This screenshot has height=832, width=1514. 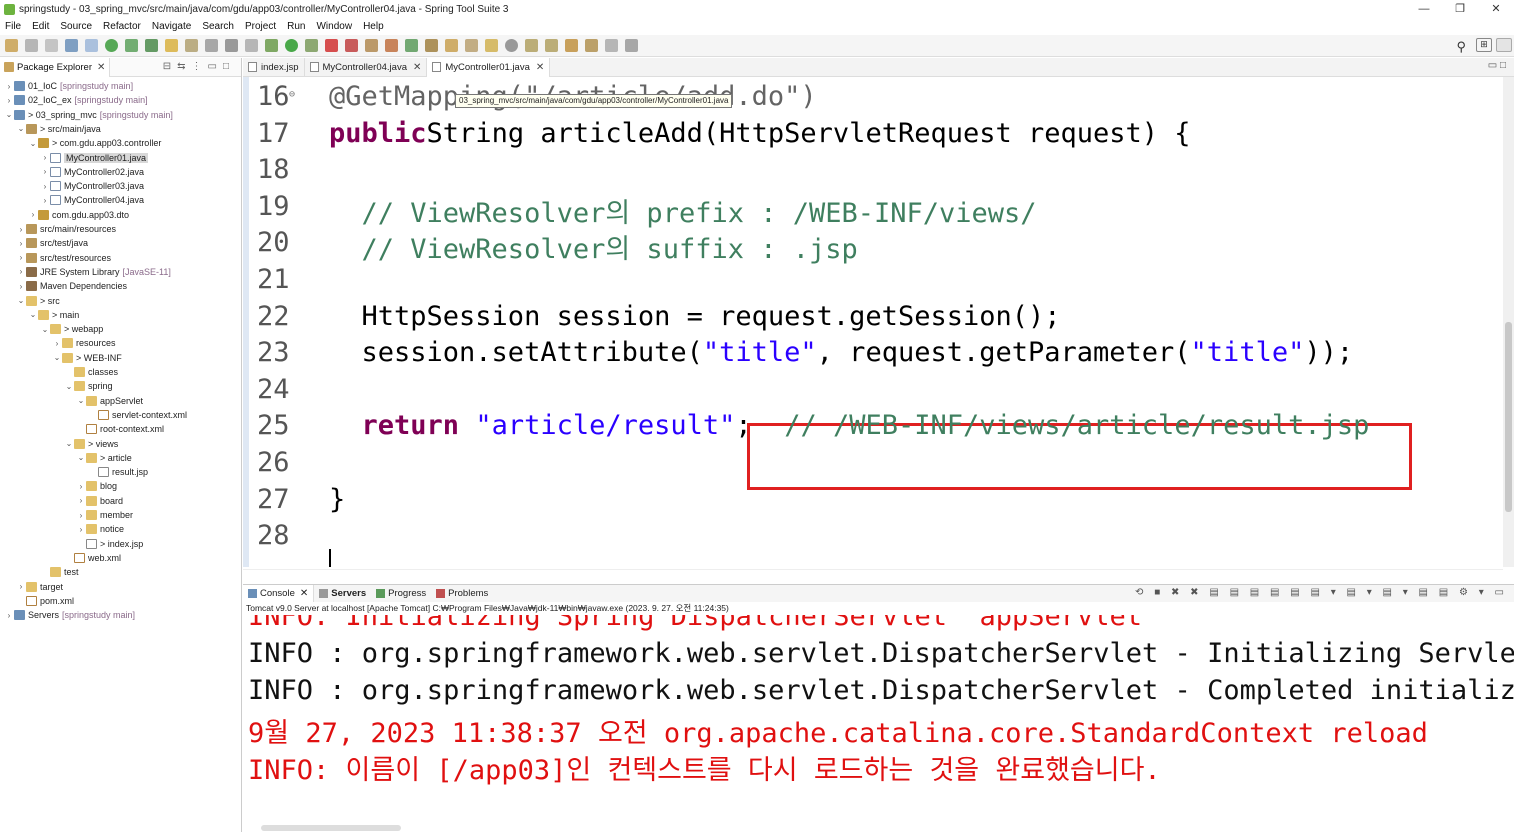 What do you see at coordinates (366, 67) in the screenshot?
I see `editor-tab: MyController04.java ✕` at bounding box center [366, 67].